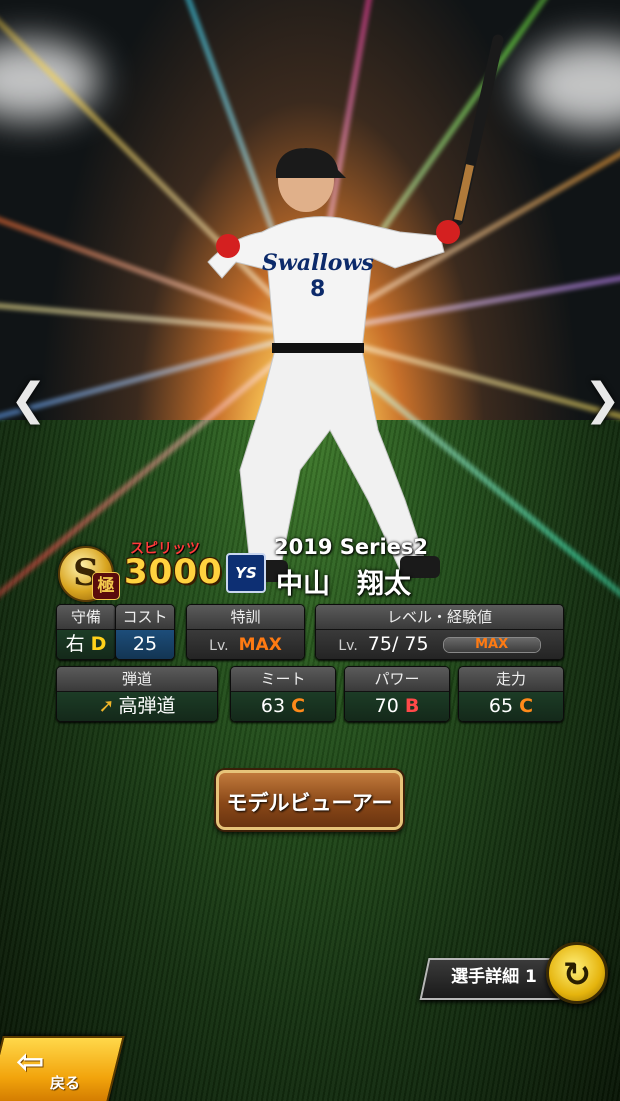 This screenshot has width=620, height=1101. I want to click on player-detail-label: 選手詳細 1, so click(494, 977).